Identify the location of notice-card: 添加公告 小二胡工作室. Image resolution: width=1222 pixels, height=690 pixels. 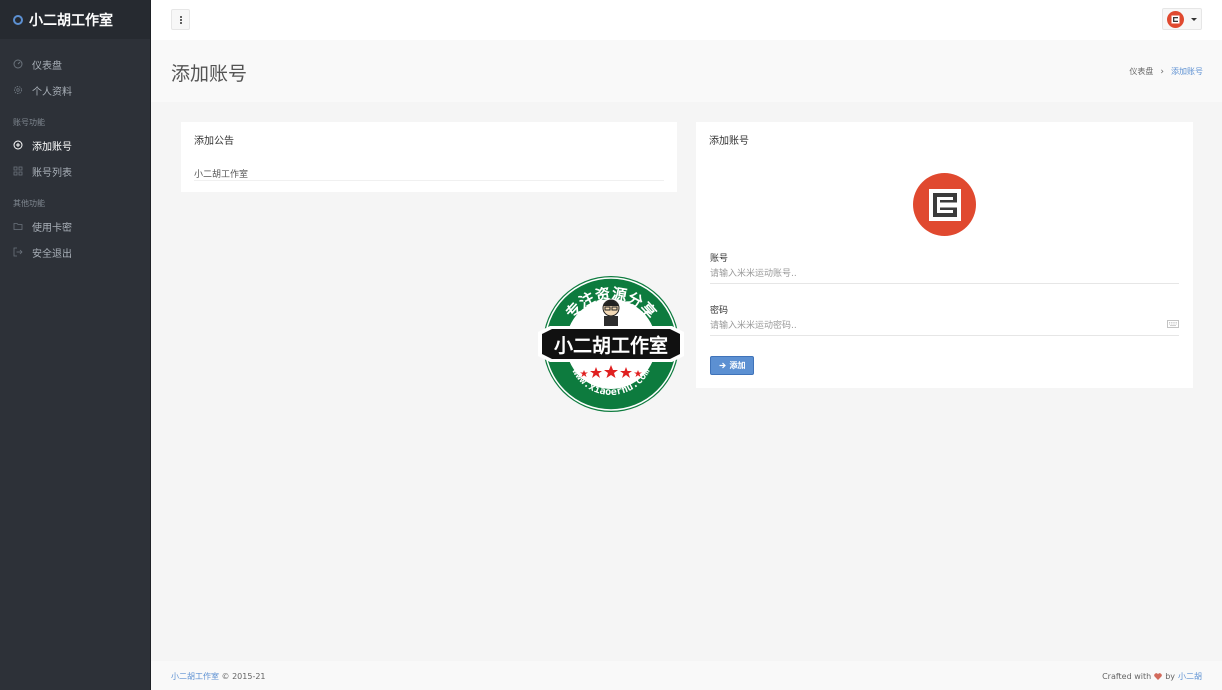
(429, 157).